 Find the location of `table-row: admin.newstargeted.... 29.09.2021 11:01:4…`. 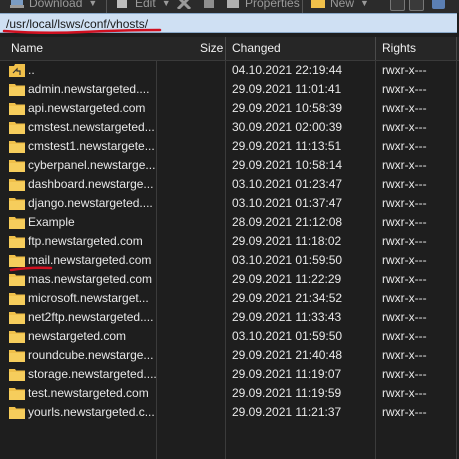

table-row: admin.newstargeted.... 29.09.2021 11:01:4… is located at coordinates (229, 89).